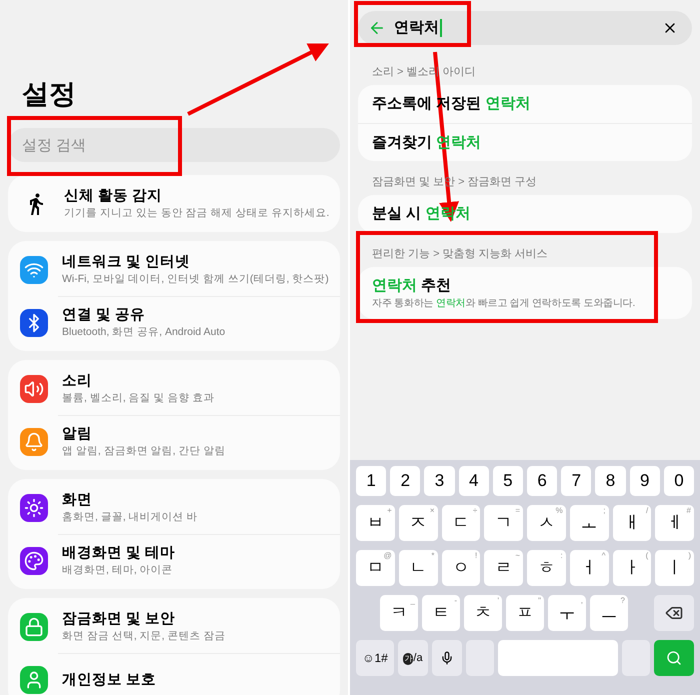 This screenshot has width=700, height=695. Describe the element at coordinates (688, 511) in the screenshot. I see `key-hint: #` at that location.